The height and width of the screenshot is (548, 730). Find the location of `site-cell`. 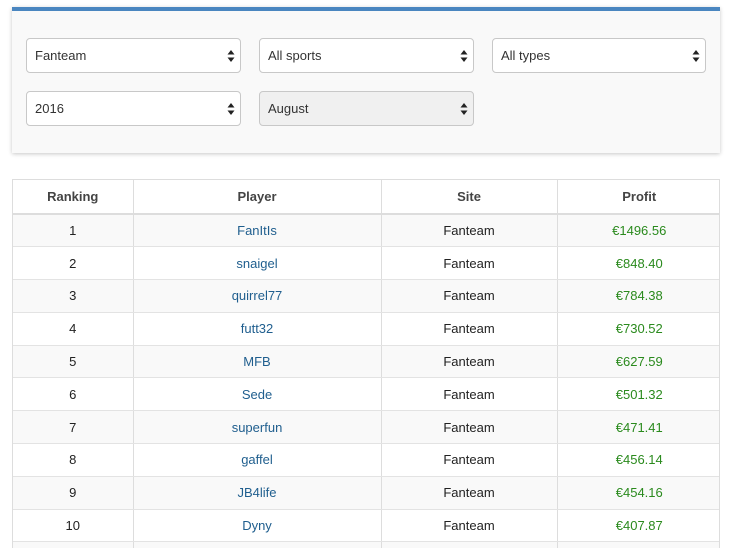

site-cell is located at coordinates (469, 544).